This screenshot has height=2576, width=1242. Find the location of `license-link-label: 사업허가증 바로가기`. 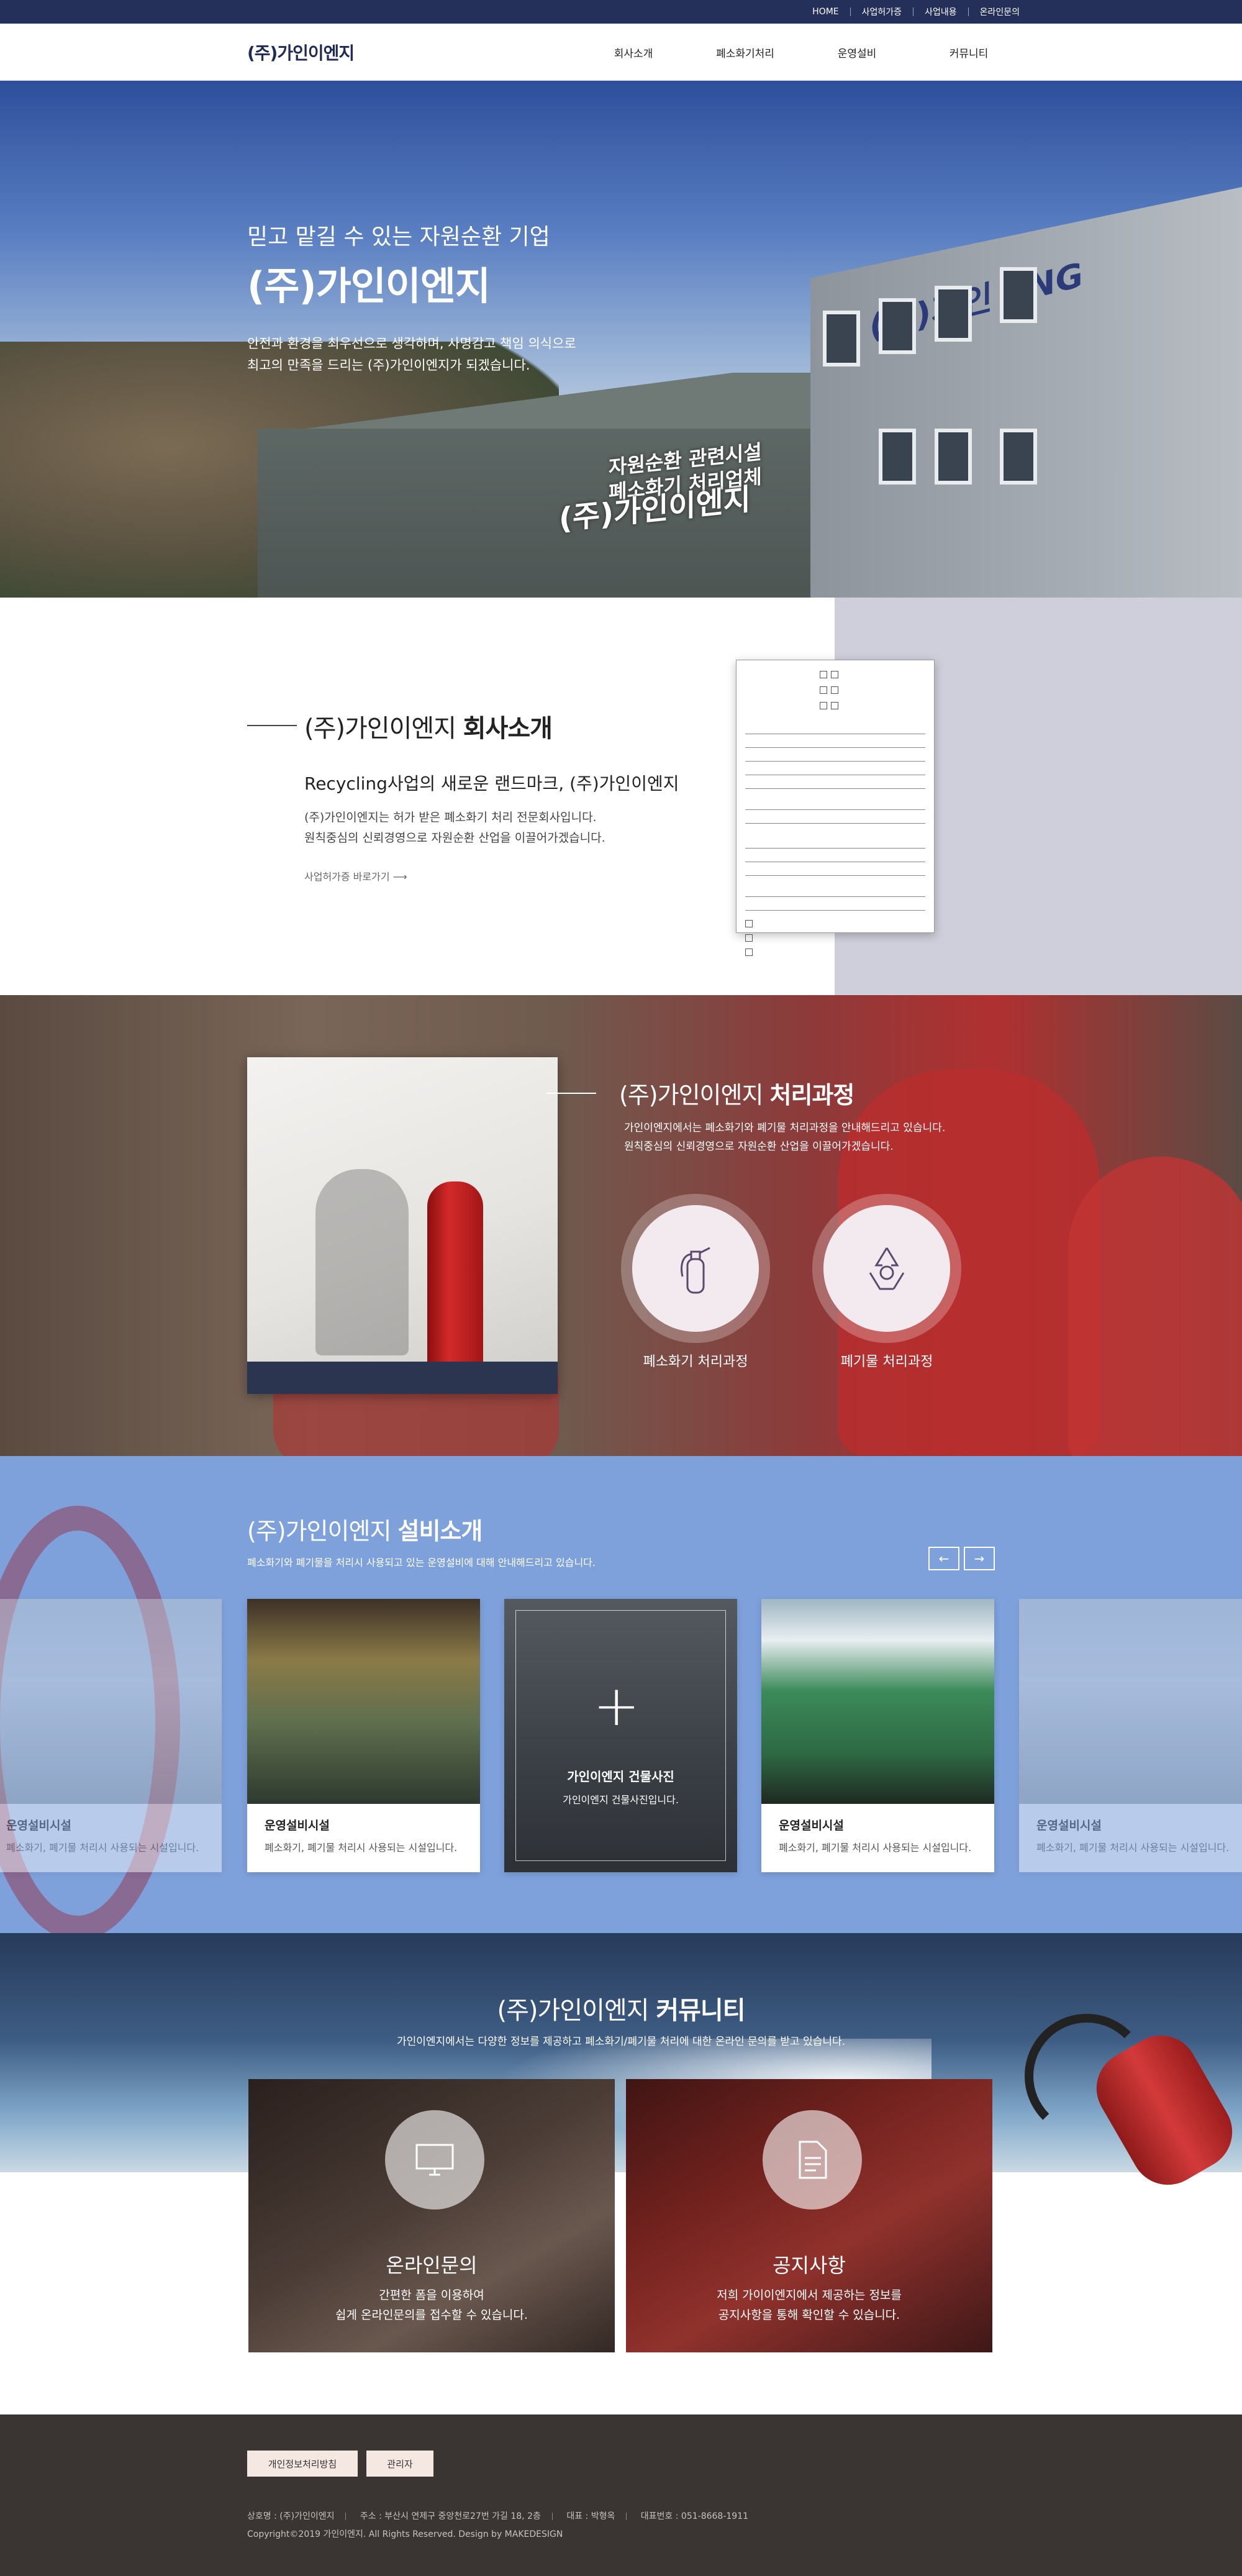

license-link-label: 사업허가증 바로가기 is located at coordinates (347, 877).